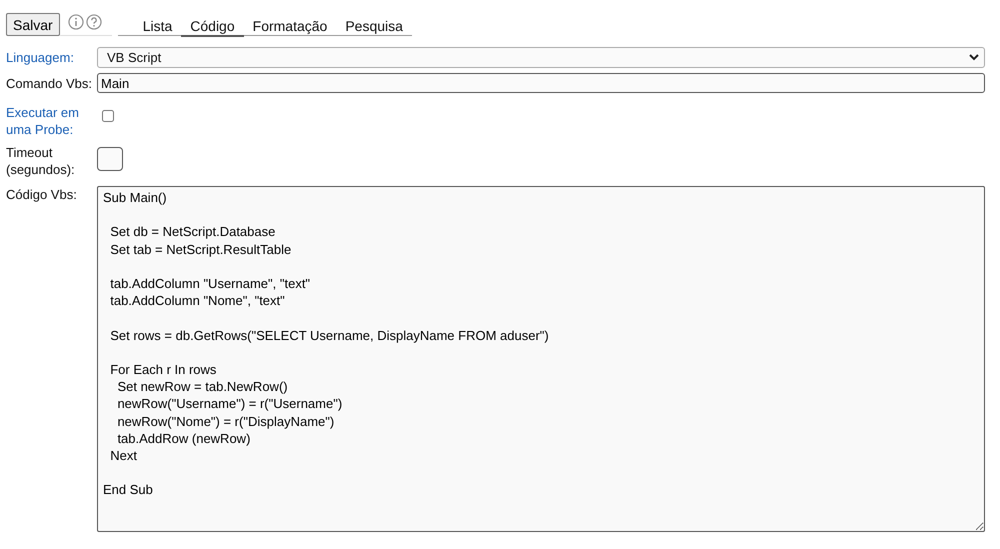 The height and width of the screenshot is (549, 1000). Describe the element at coordinates (290, 27) in the screenshot. I see `tab: Formatação` at that location.